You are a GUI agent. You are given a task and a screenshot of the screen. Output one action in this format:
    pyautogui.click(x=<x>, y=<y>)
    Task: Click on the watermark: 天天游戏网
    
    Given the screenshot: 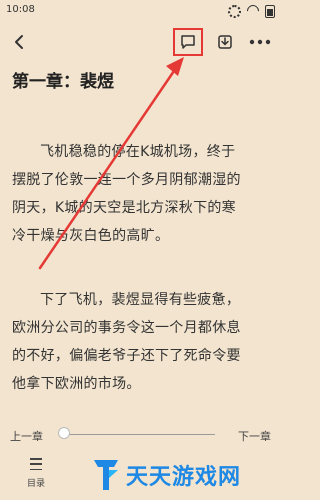 What is the action you would take?
    pyautogui.click(x=166, y=475)
    